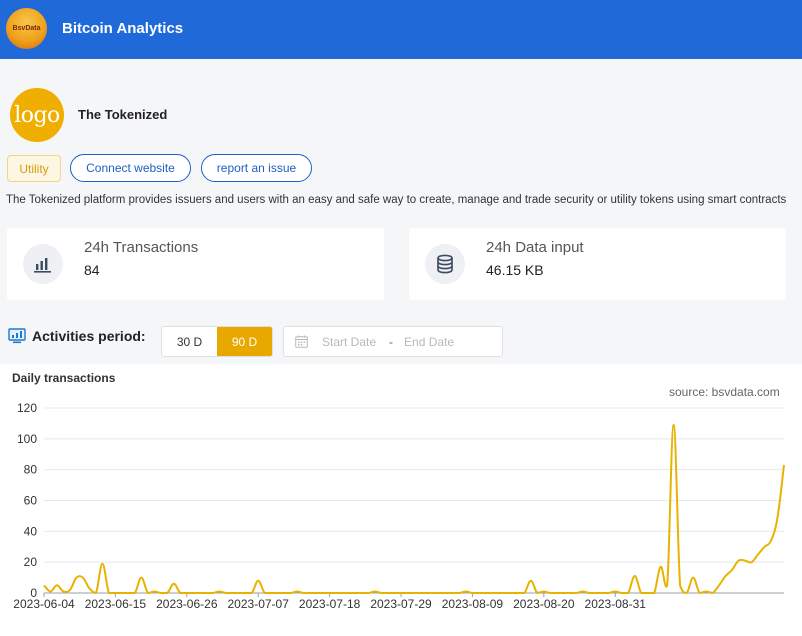 This screenshot has width=802, height=636. Describe the element at coordinates (544, 604) in the screenshot. I see `x-tick-label: 2023-08-20` at that location.